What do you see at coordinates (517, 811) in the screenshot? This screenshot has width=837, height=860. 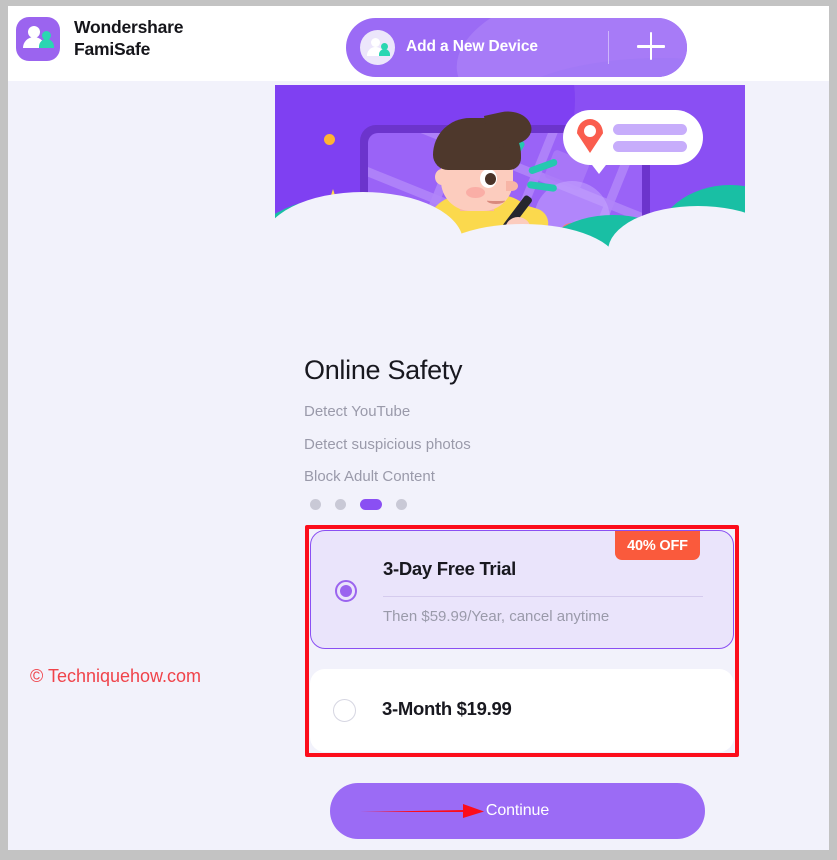 I see `continue-button: Continue` at bounding box center [517, 811].